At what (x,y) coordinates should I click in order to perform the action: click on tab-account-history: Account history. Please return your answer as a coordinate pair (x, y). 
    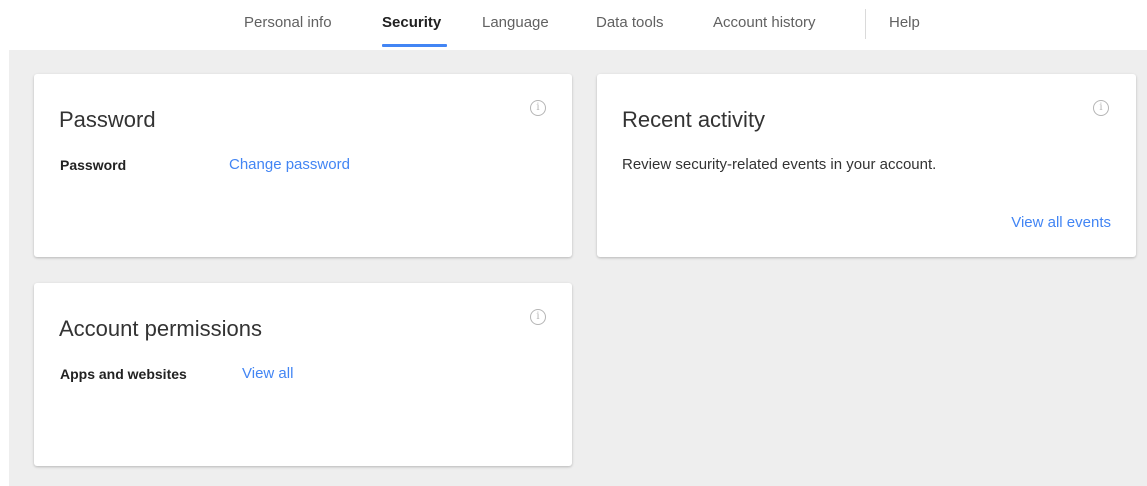
    Looking at the image, I should click on (764, 25).